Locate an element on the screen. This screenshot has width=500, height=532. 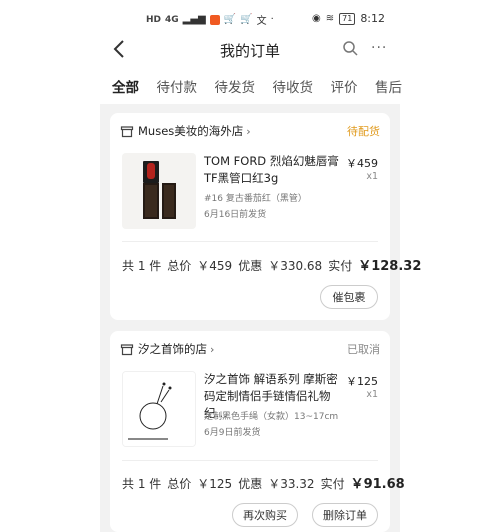
urge-package-button: 催包裹 is located at coordinates (349, 297).